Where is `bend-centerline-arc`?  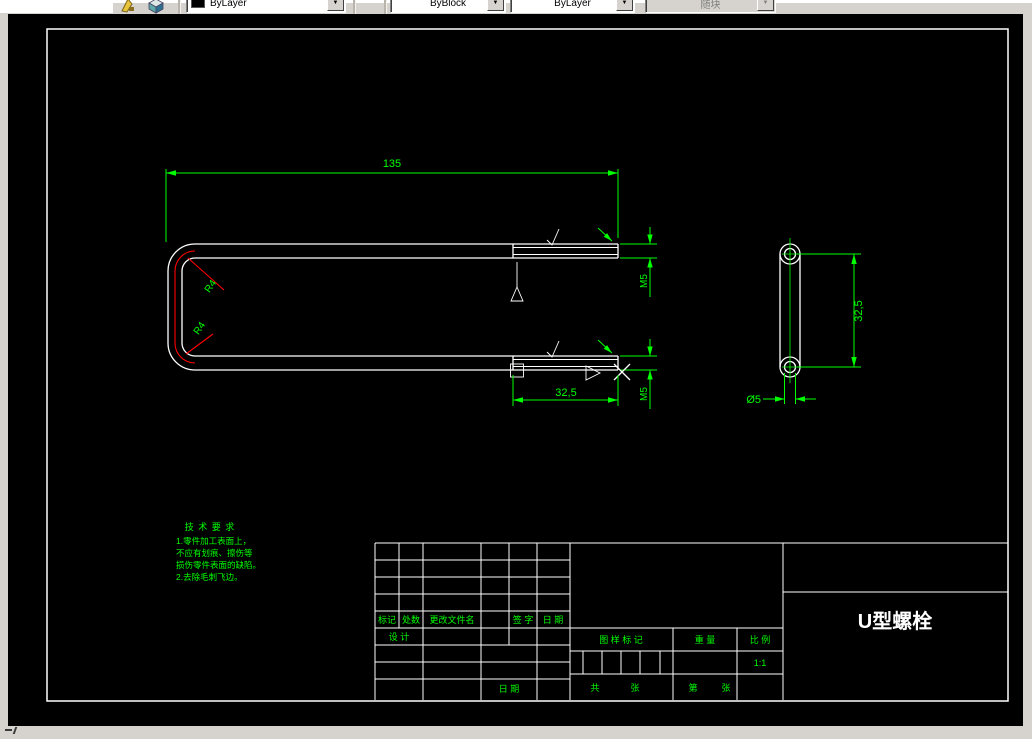 bend-centerline-arc is located at coordinates (185, 307).